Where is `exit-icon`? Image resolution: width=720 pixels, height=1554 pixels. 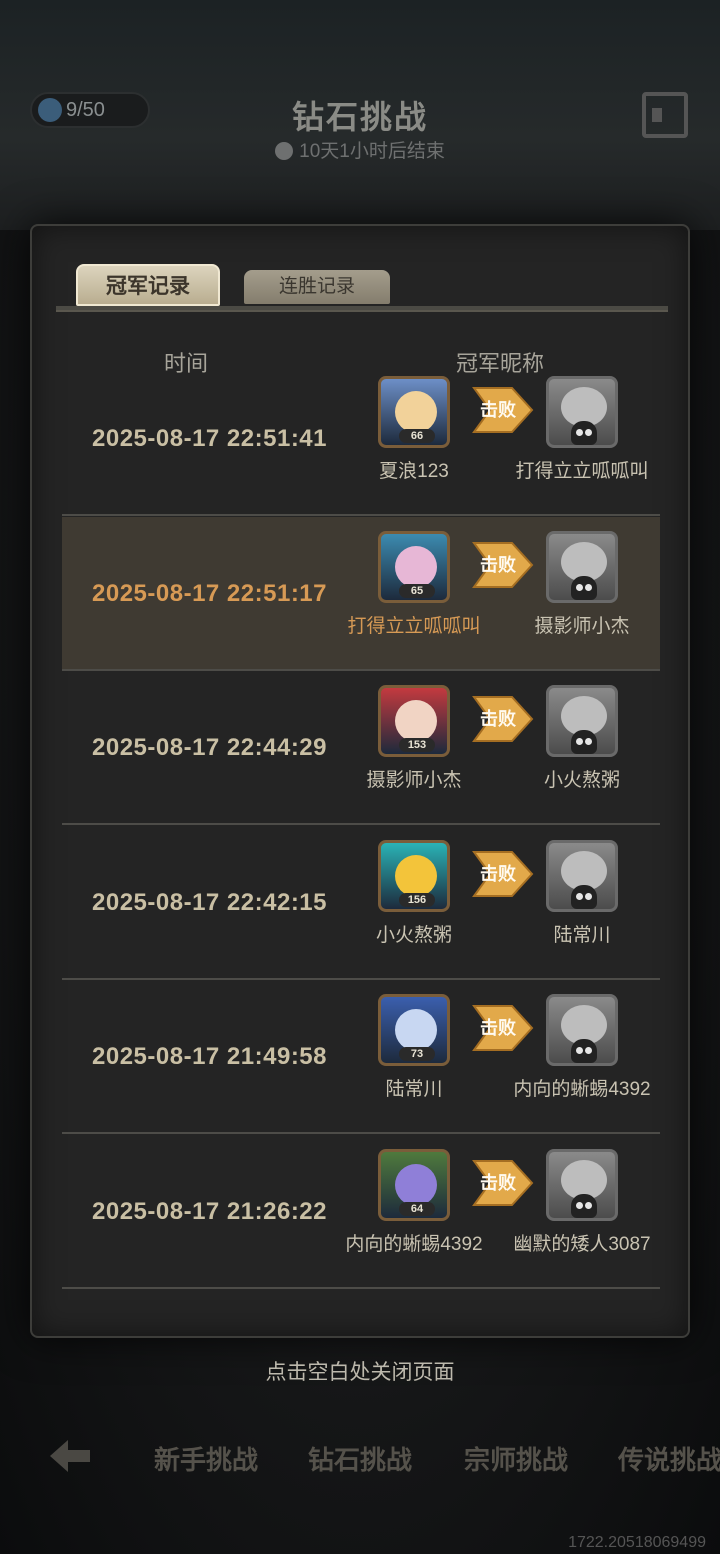 exit-icon is located at coordinates (665, 115).